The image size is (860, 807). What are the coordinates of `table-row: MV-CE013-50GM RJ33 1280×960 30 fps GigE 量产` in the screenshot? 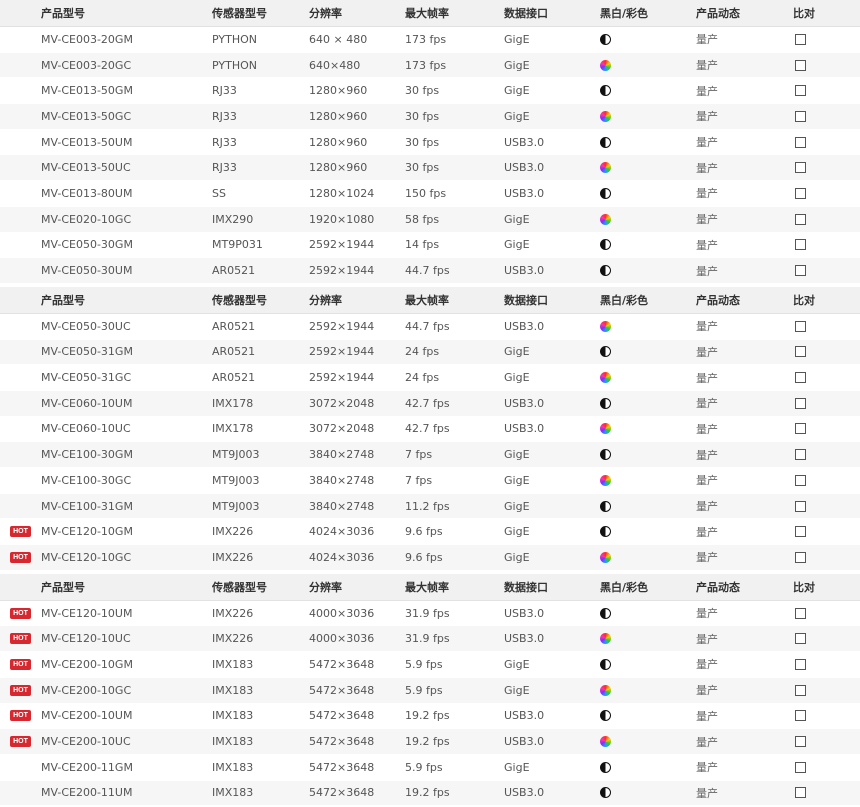 It's located at (430, 91).